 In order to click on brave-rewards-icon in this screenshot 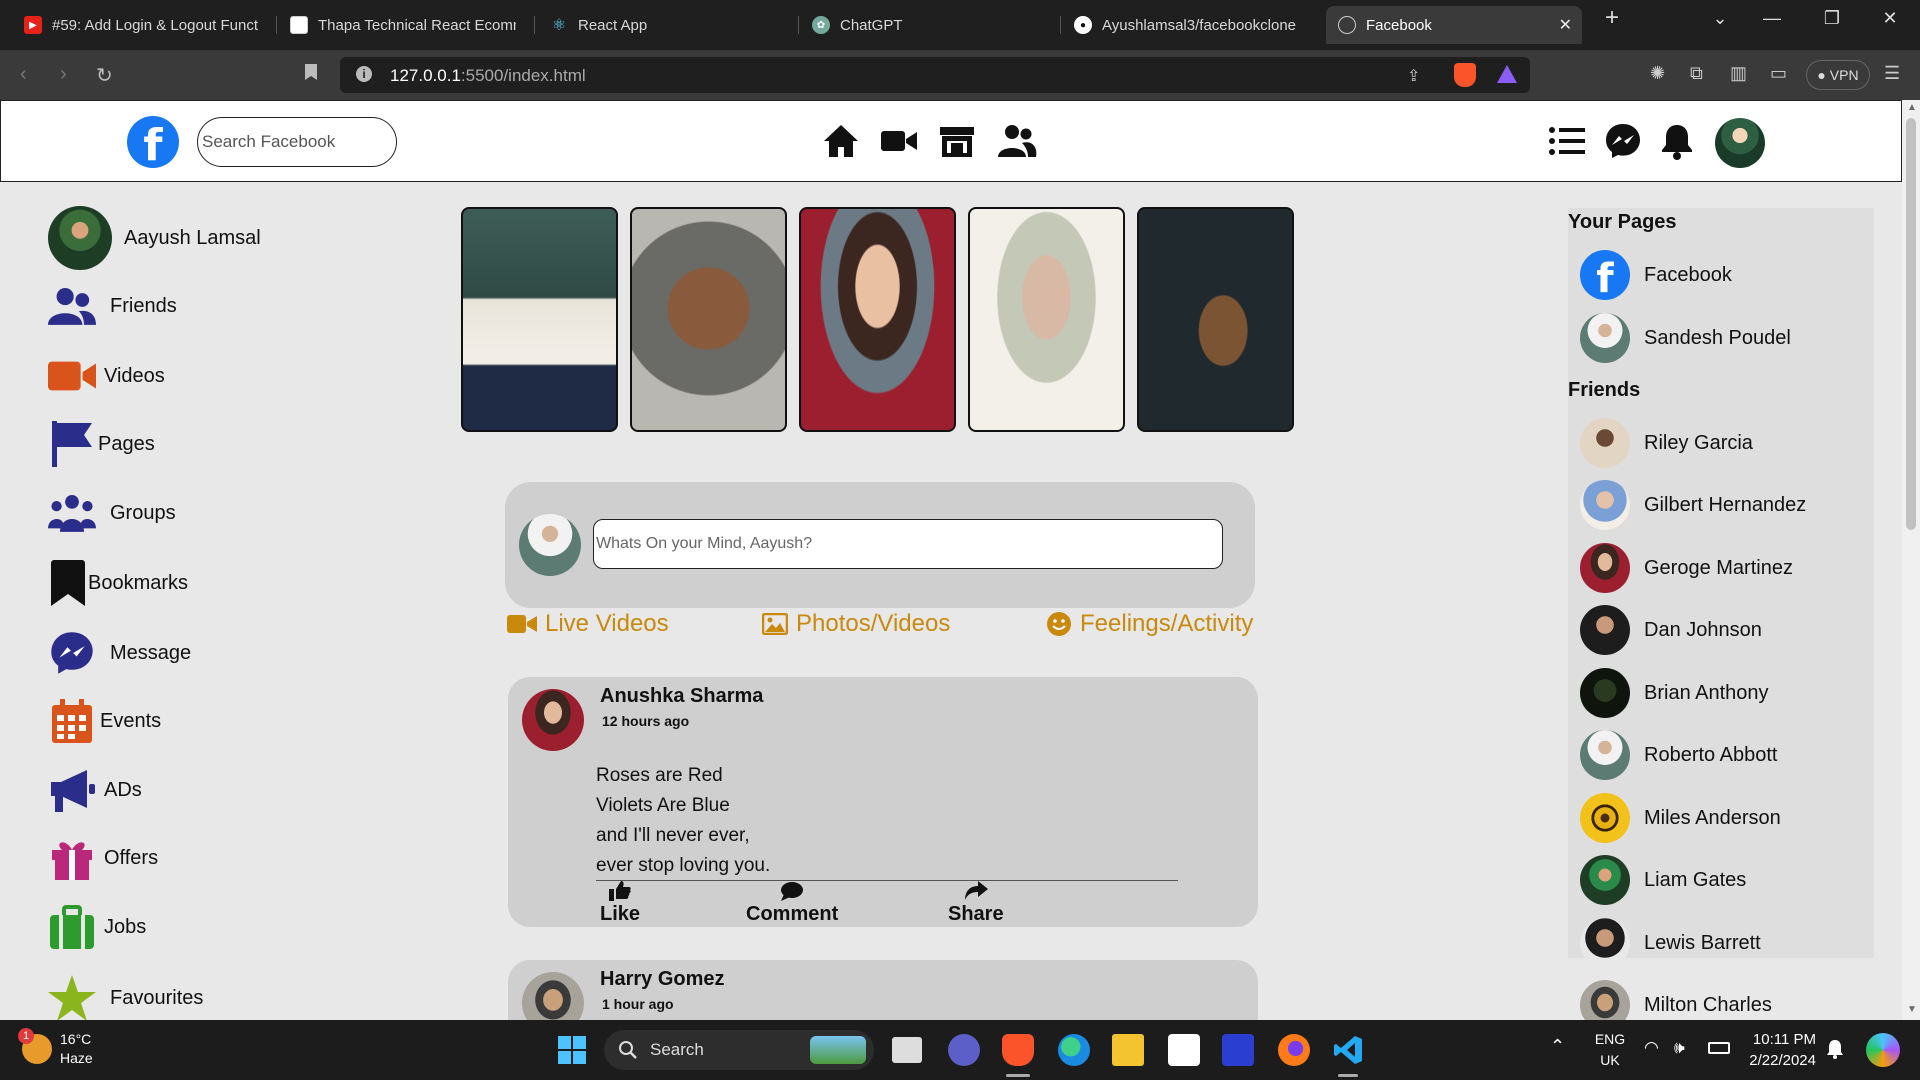, I will do `click(1507, 74)`.